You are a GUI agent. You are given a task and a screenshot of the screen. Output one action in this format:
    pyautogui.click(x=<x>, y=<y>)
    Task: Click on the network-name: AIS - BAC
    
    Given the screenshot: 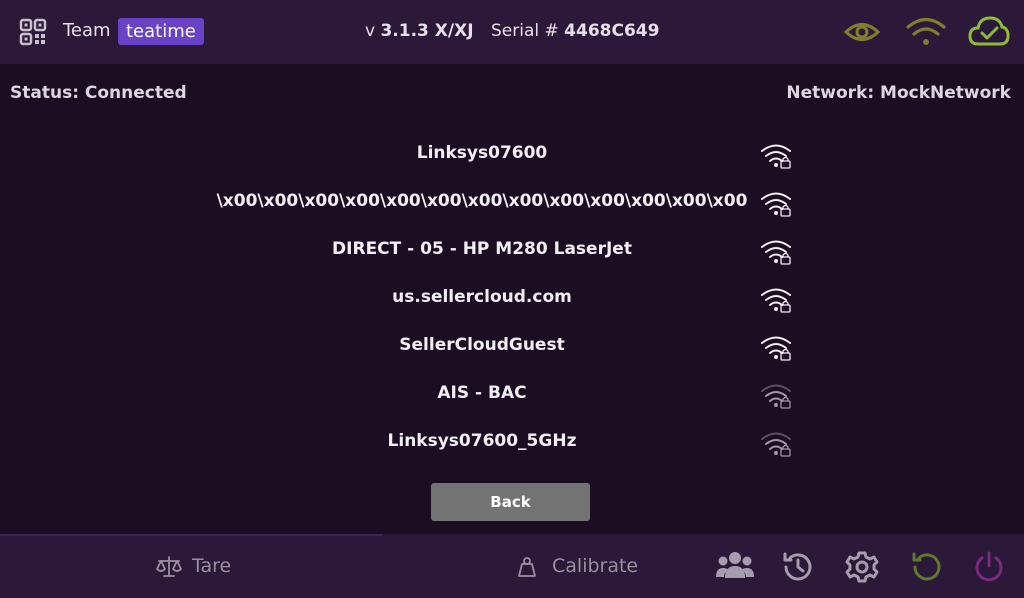 What is the action you would take?
    pyautogui.click(x=482, y=393)
    